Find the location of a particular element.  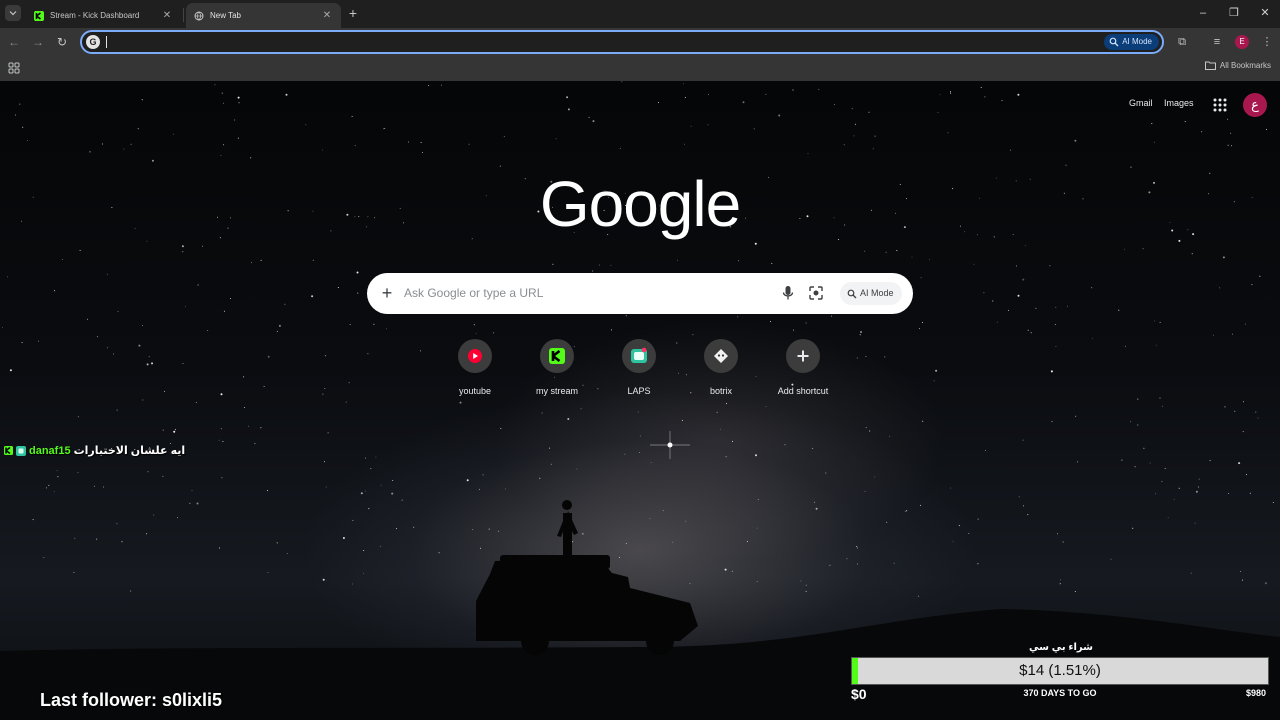

tab-kick-dashboard: Stream - Kick Dashboard ✕ is located at coordinates (103, 15).